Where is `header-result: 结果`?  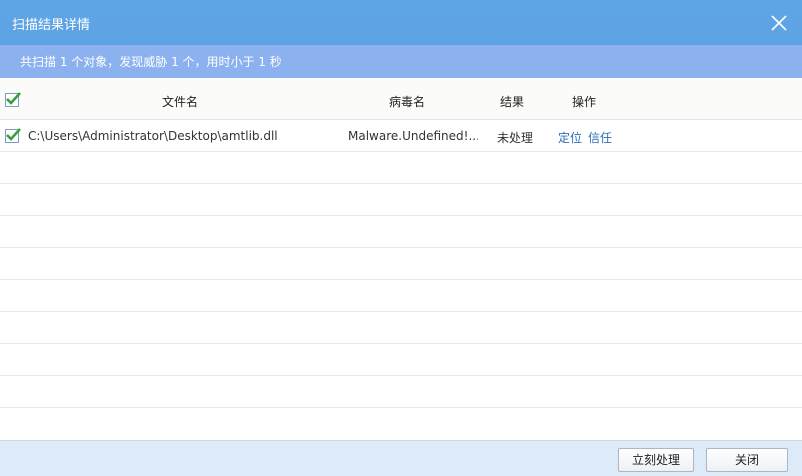
header-result: 结果 is located at coordinates (512, 101).